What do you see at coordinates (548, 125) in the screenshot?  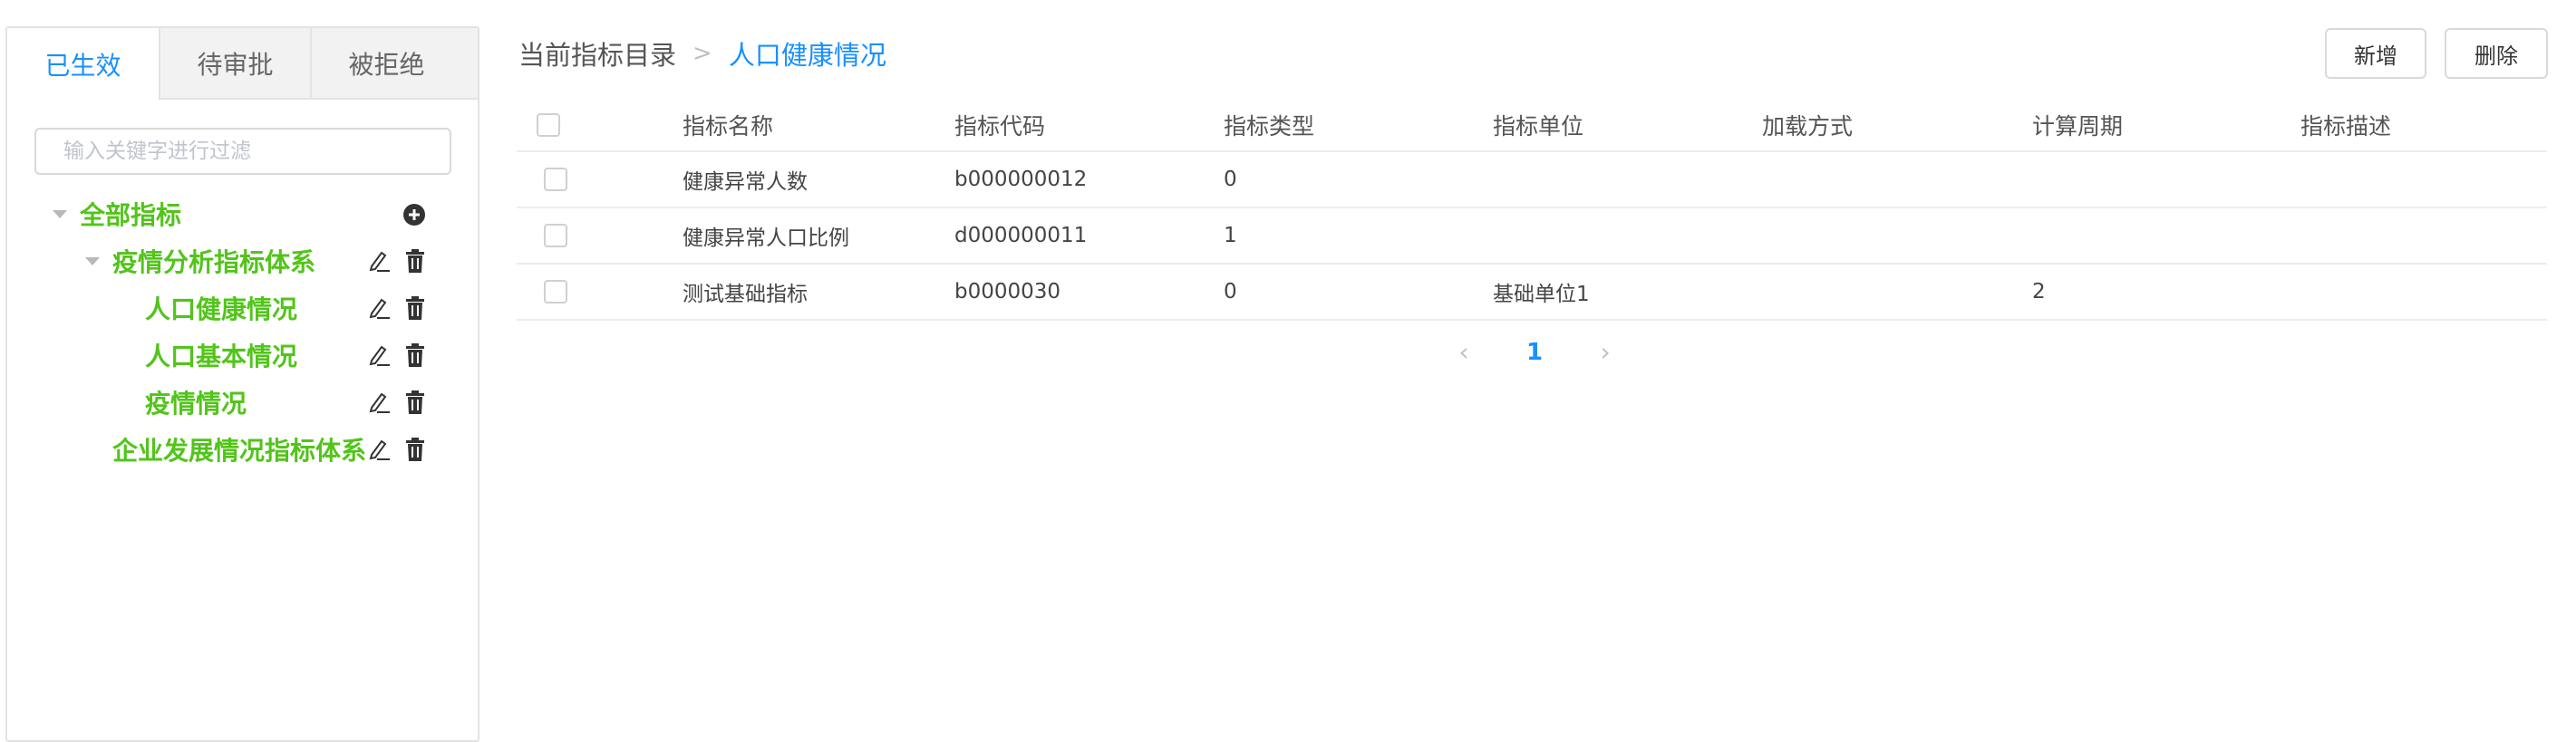 I see `select-all-checkbox` at bounding box center [548, 125].